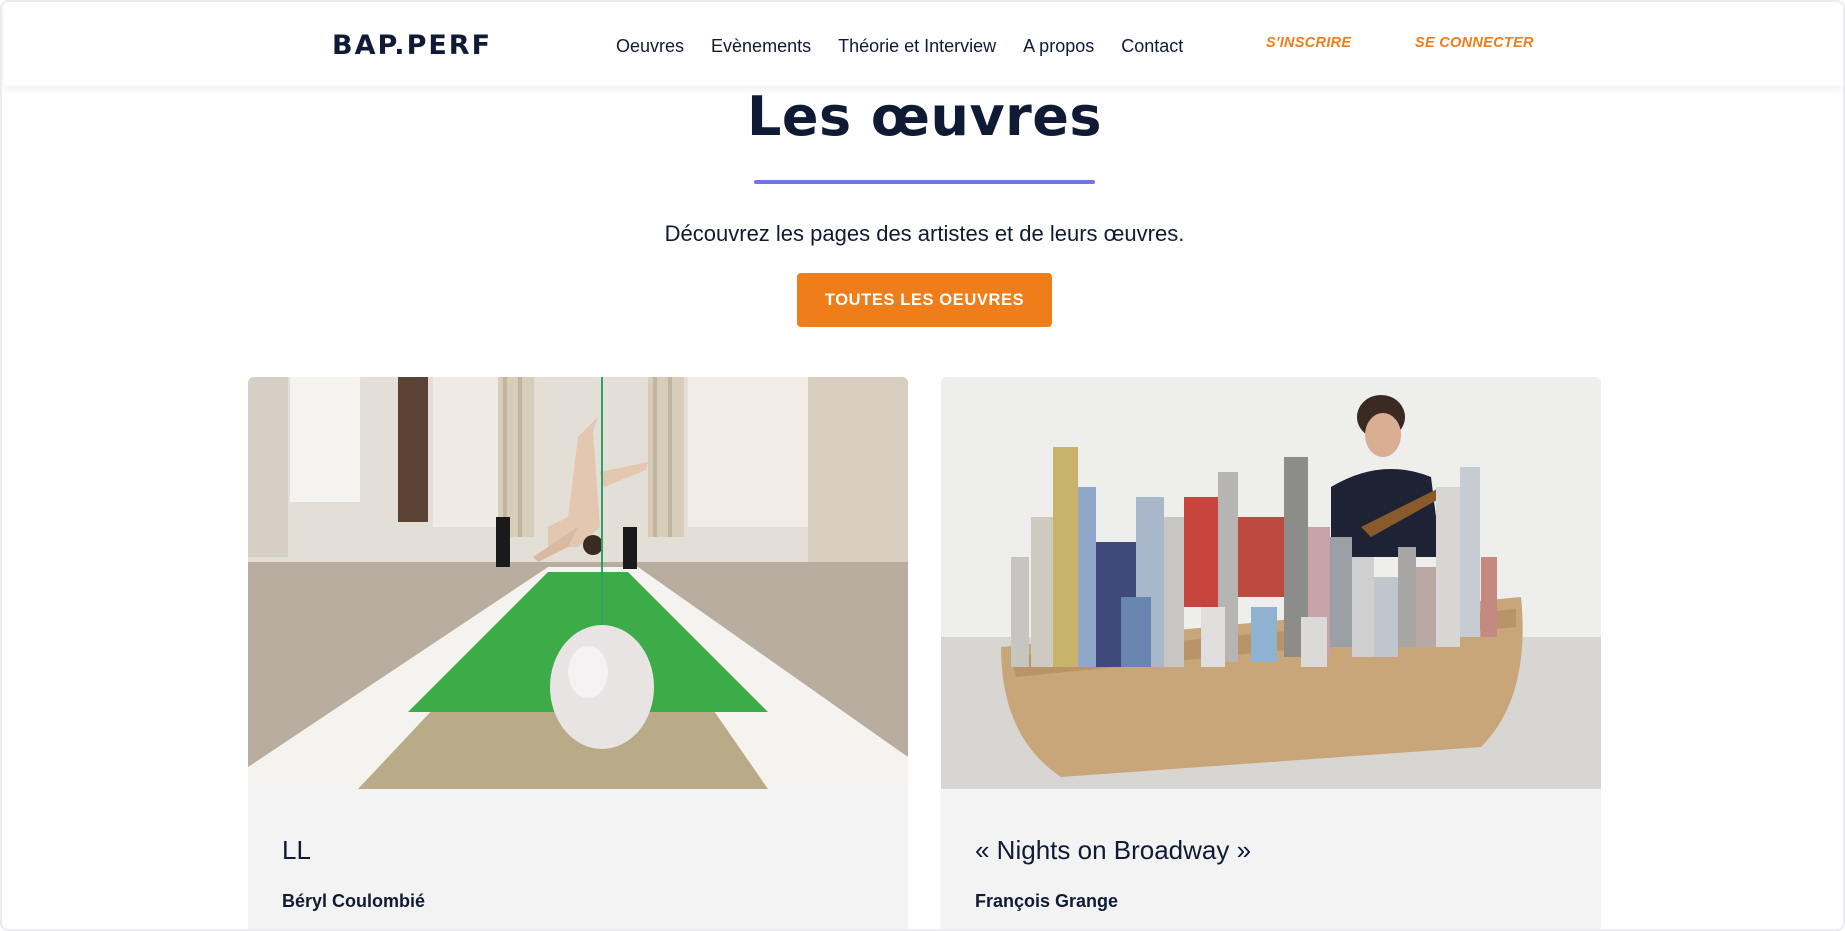 Image resolution: width=1845 pixels, height=931 pixels. Describe the element at coordinates (650, 46) in the screenshot. I see `nav-item-oeuvres: Oeuvres` at that location.